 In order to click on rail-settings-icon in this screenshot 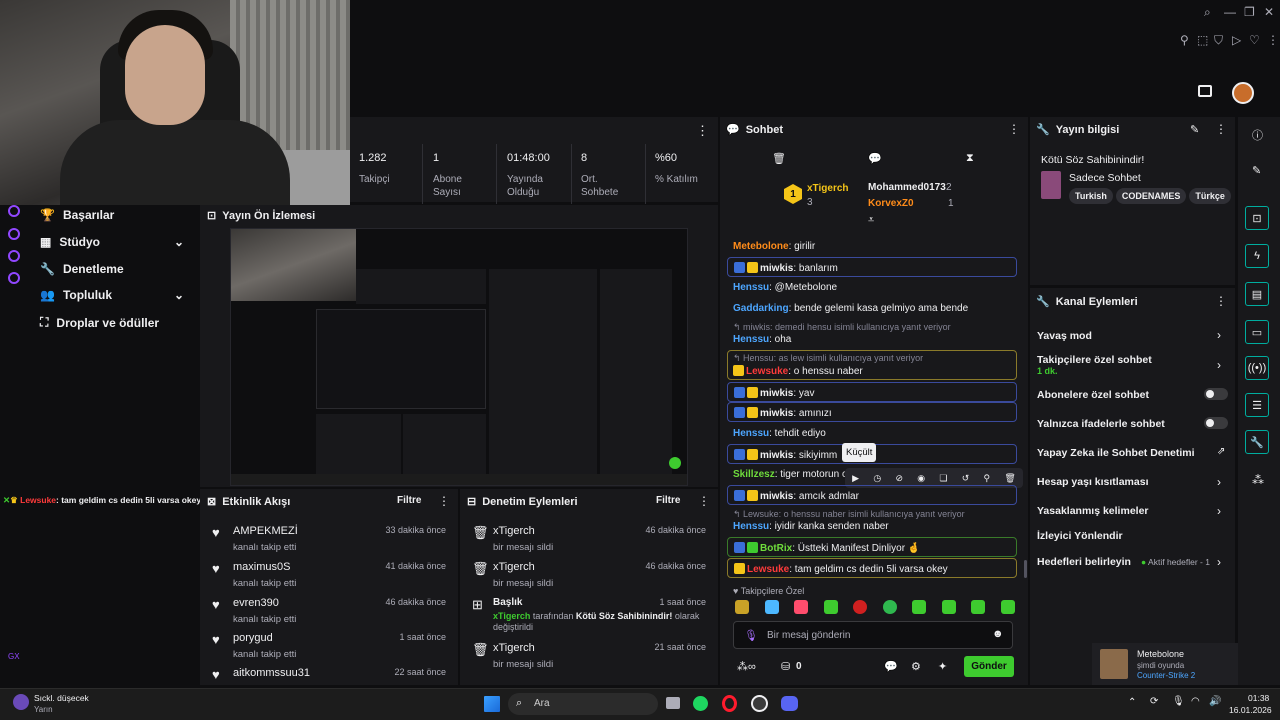, I will do `click(14, 278)`.